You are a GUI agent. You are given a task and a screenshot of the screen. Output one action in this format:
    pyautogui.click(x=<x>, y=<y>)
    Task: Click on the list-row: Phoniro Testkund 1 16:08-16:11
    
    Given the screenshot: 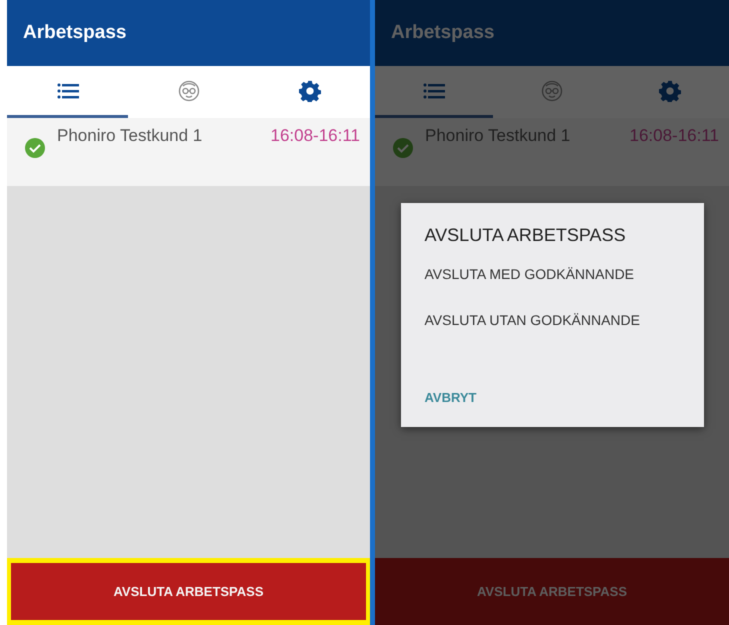 What is the action you would take?
    pyautogui.click(x=188, y=152)
    